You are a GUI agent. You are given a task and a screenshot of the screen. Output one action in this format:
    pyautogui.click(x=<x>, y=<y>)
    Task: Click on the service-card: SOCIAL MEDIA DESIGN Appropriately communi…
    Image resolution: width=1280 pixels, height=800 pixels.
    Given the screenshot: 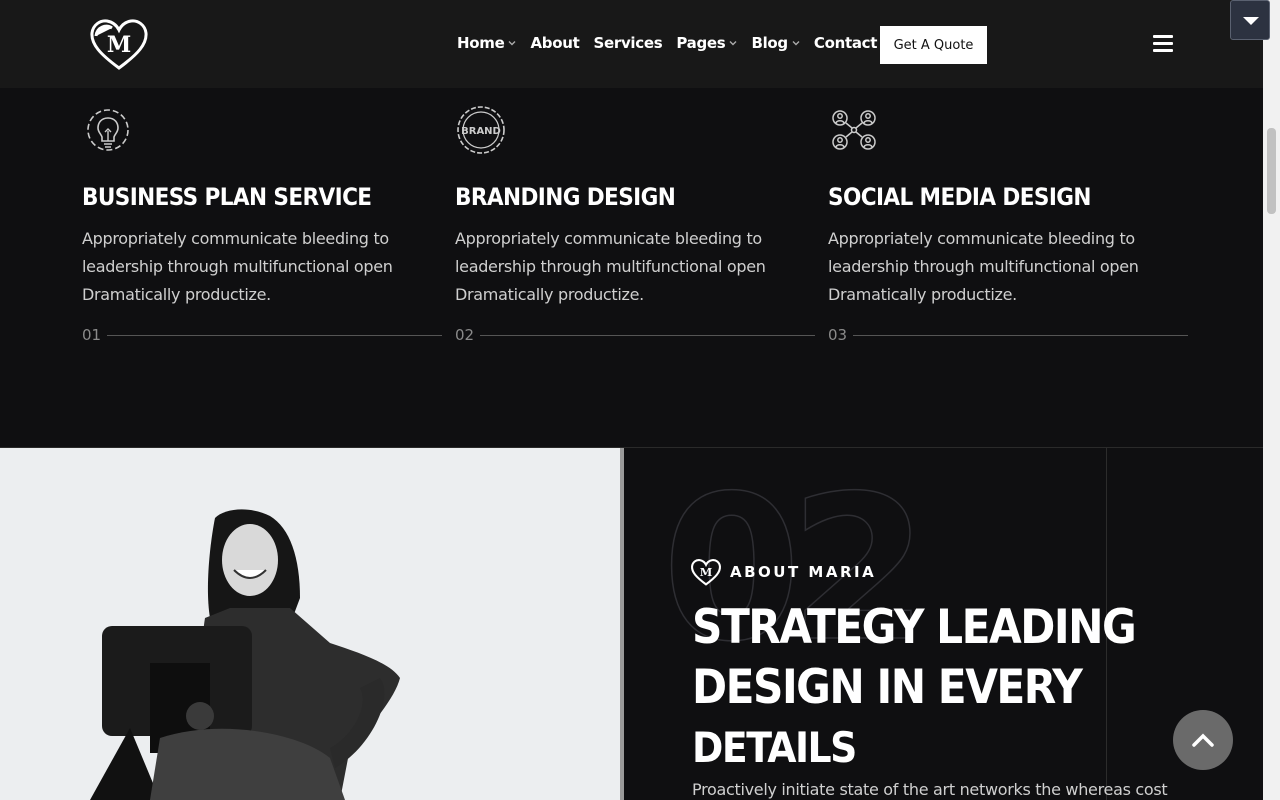 What is the action you would take?
    pyautogui.click(x=1008, y=224)
    